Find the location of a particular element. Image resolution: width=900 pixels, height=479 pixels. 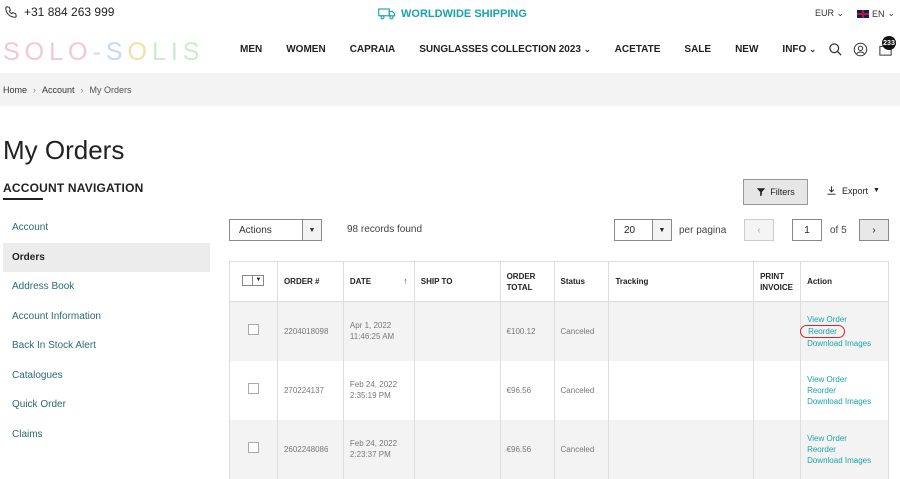

next-page-button: › is located at coordinates (874, 230).